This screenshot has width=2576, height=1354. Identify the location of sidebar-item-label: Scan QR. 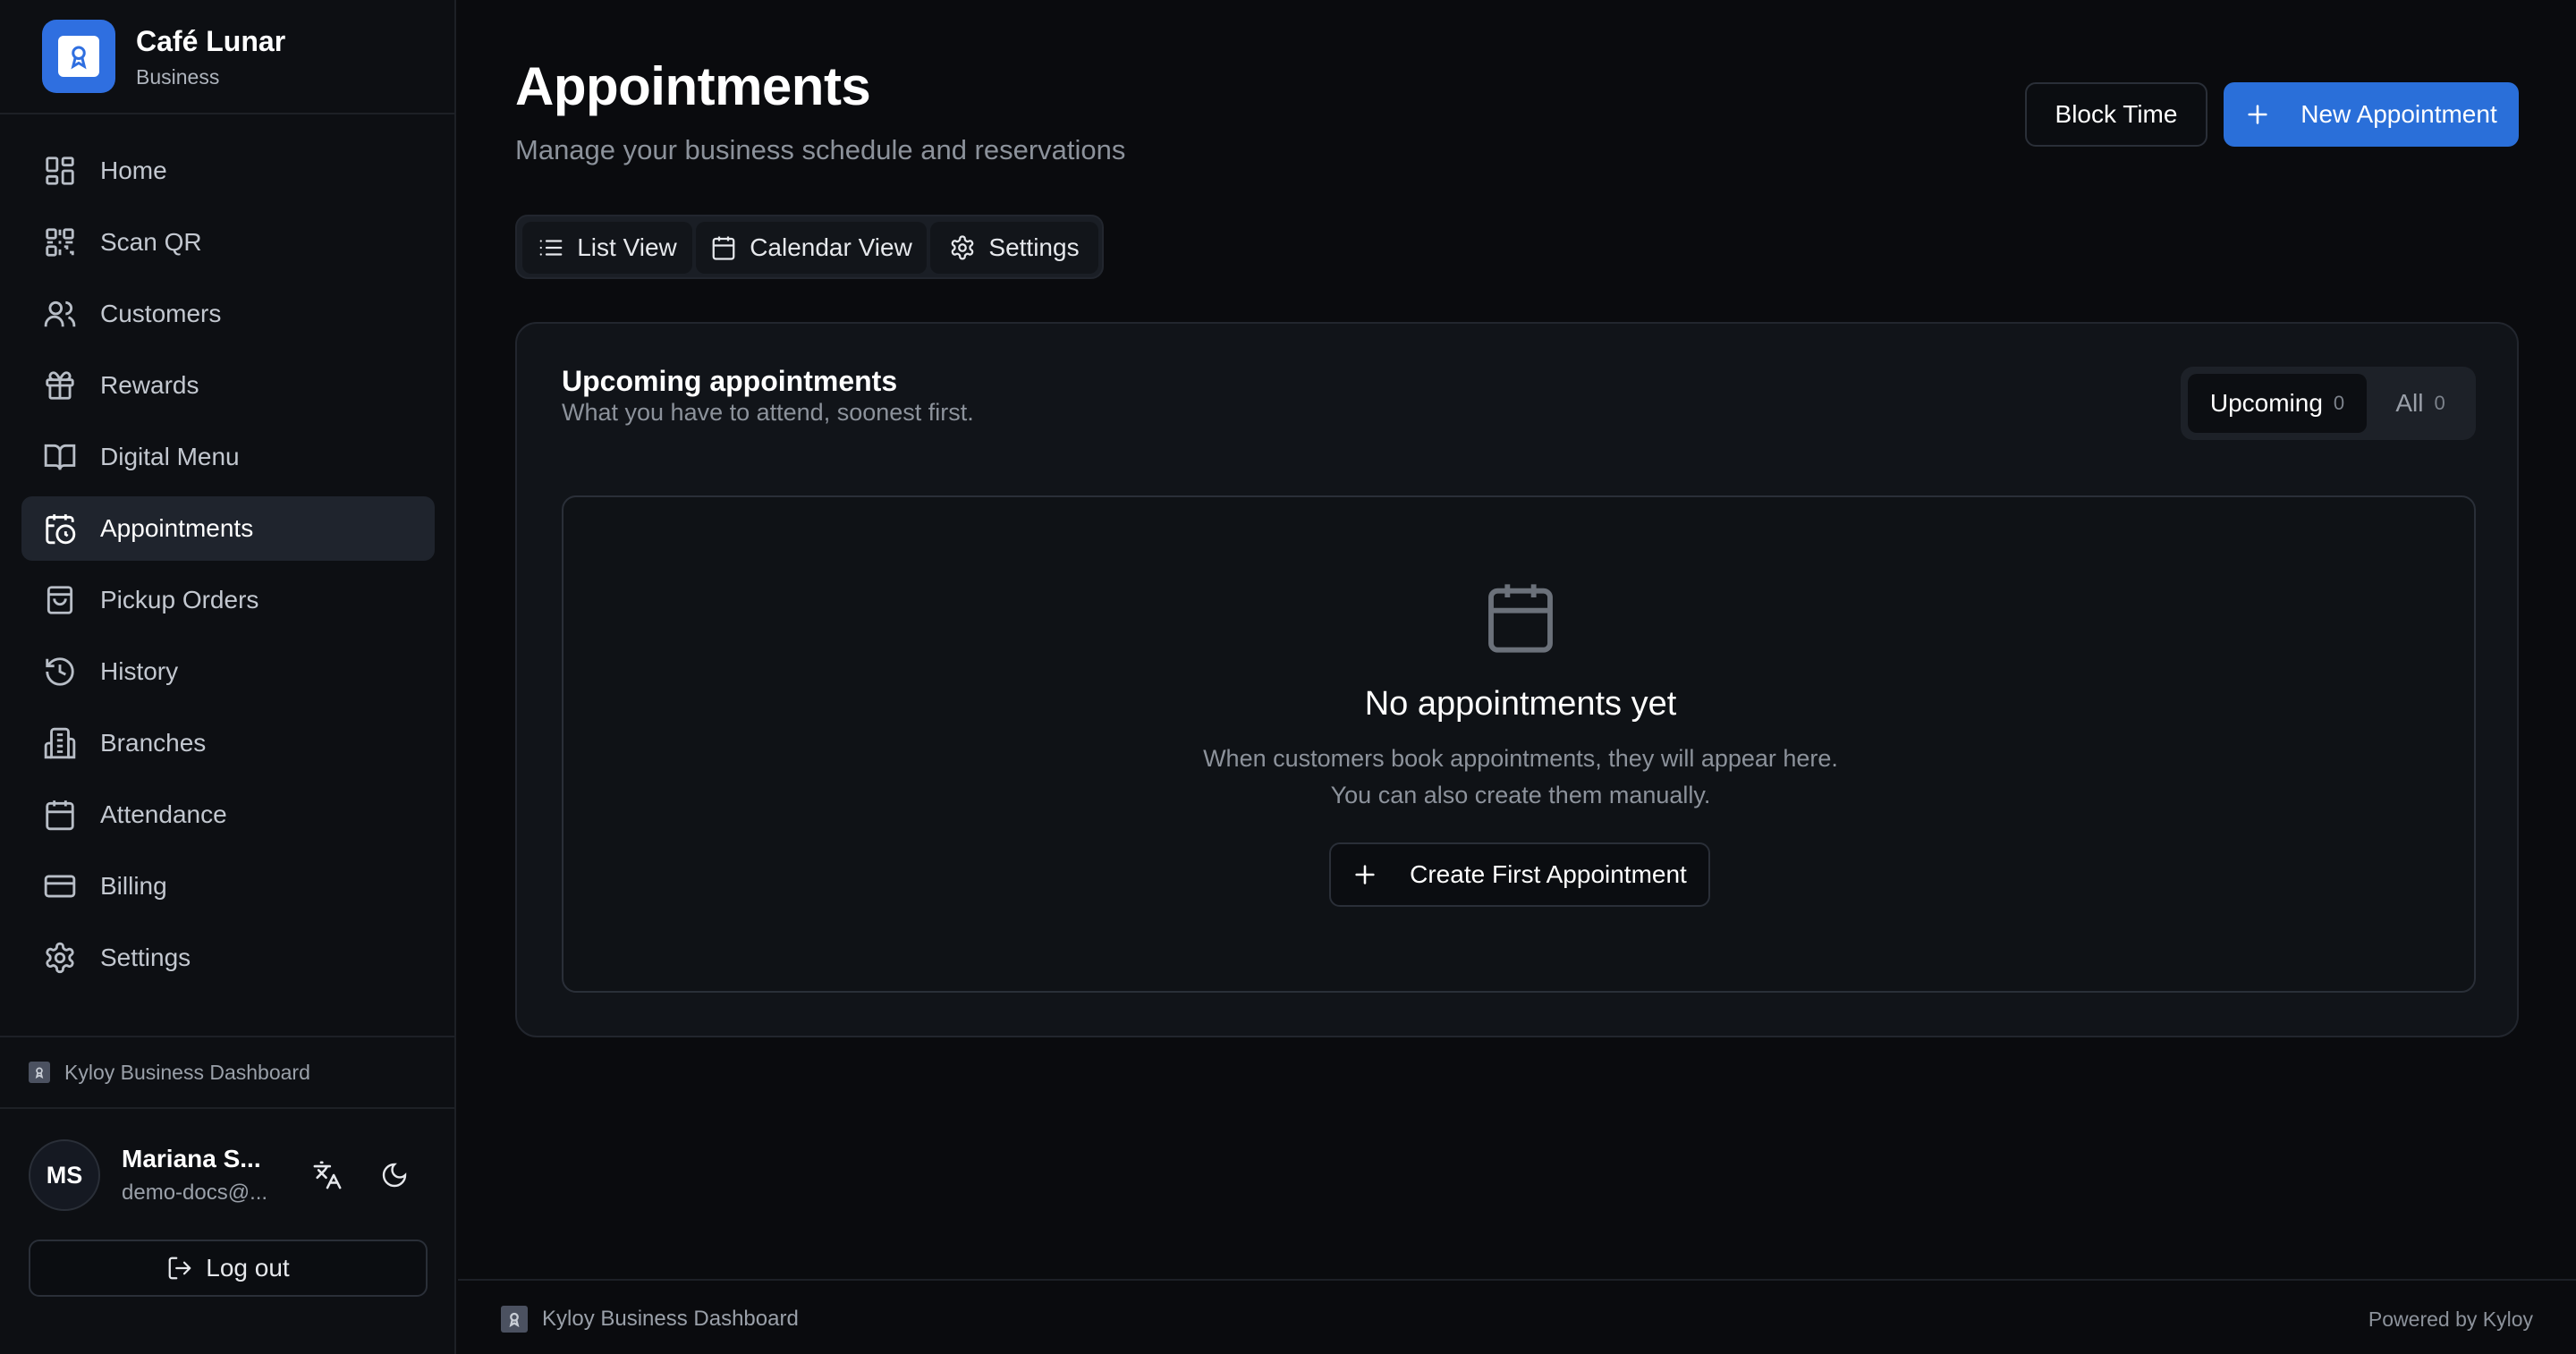
(151, 242).